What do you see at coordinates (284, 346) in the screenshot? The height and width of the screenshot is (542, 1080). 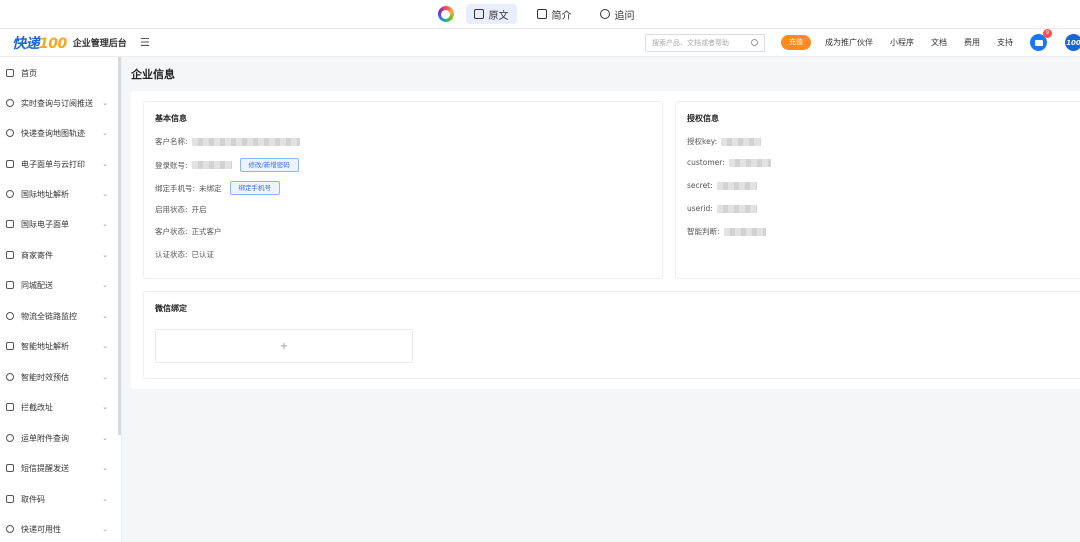 I see `wechat-add-button: +` at bounding box center [284, 346].